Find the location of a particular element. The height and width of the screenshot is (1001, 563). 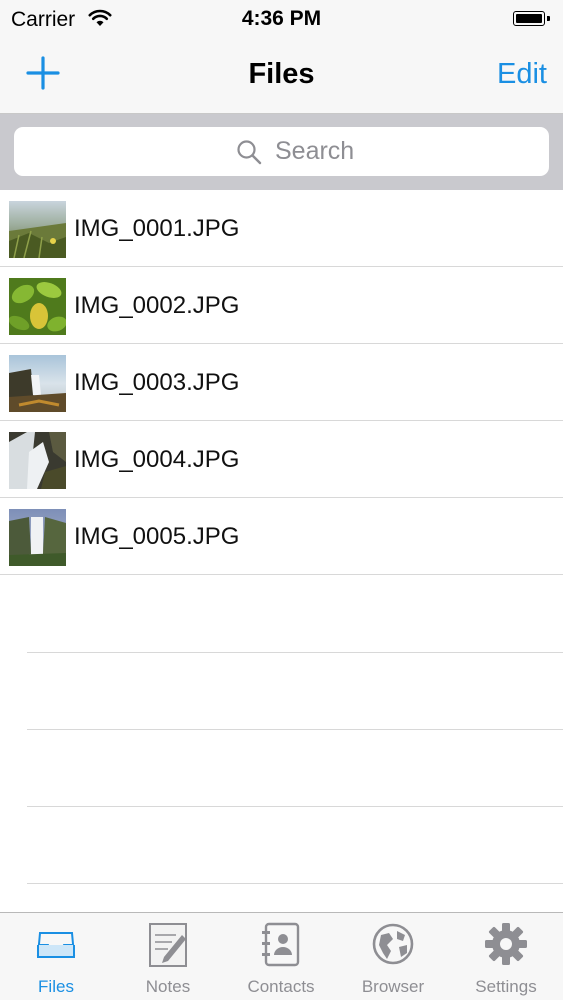

gear-icon is located at coordinates (506, 944).